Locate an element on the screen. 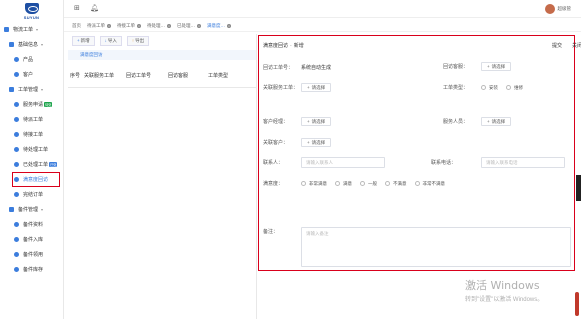 This screenshot has width=581, height=319. radio-very-satisfied: 非常满意 is located at coordinates (314, 184).